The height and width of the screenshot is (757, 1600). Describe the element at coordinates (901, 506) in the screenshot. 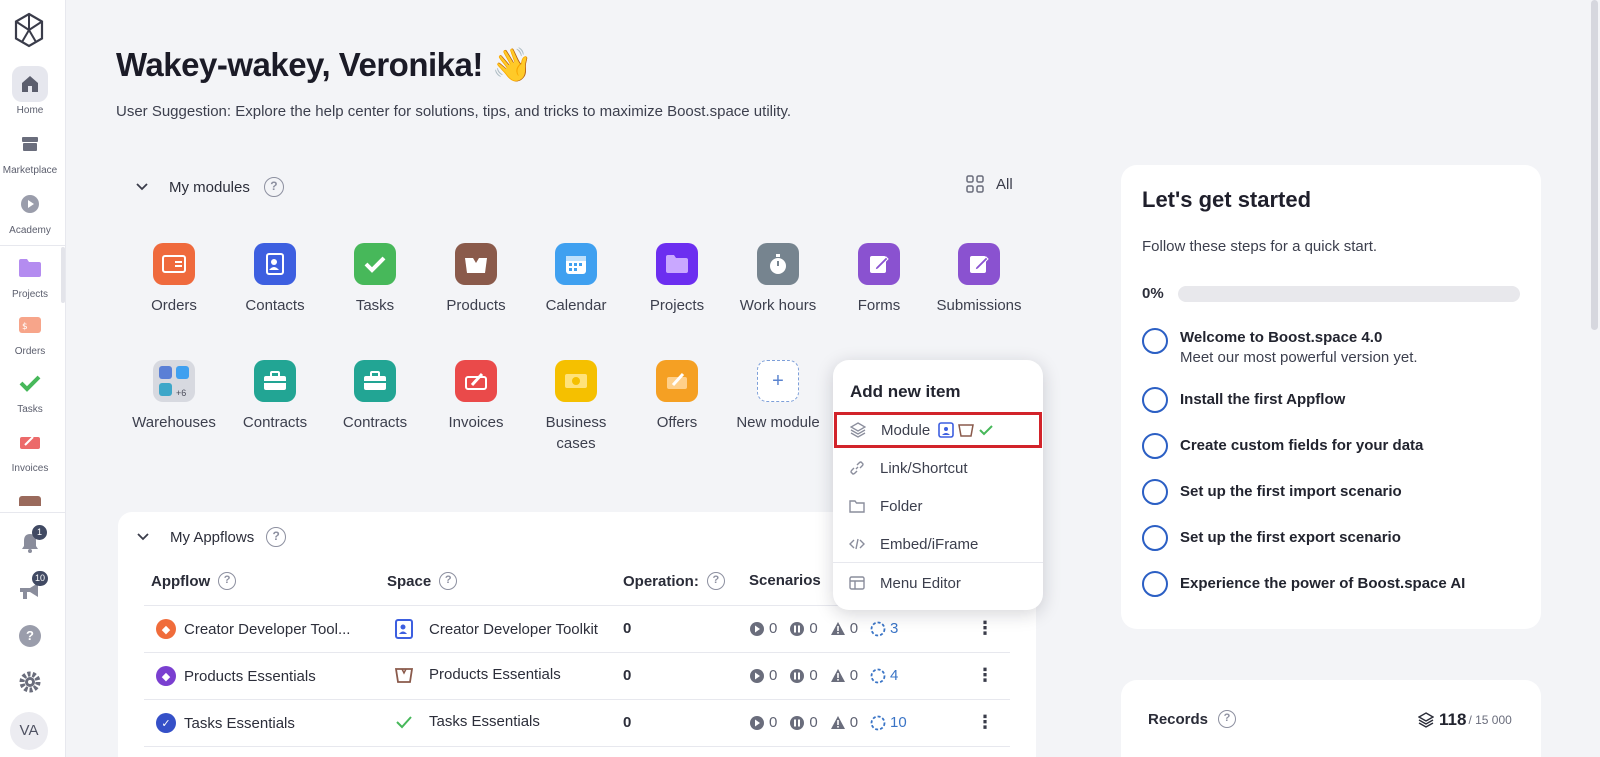

I see `menu-item-label: Folder` at that location.